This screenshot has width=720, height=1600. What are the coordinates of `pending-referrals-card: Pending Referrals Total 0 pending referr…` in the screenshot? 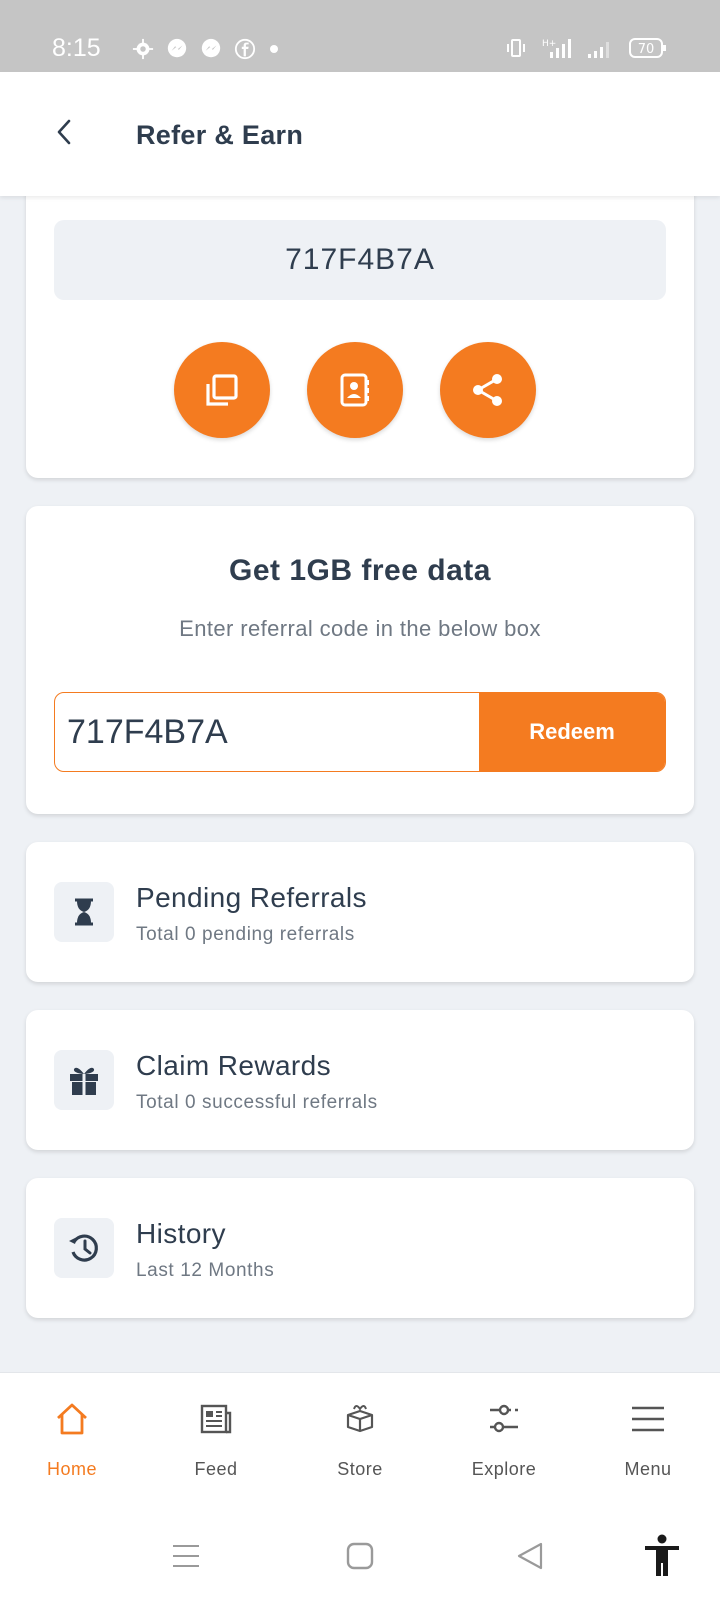 It's located at (360, 912).